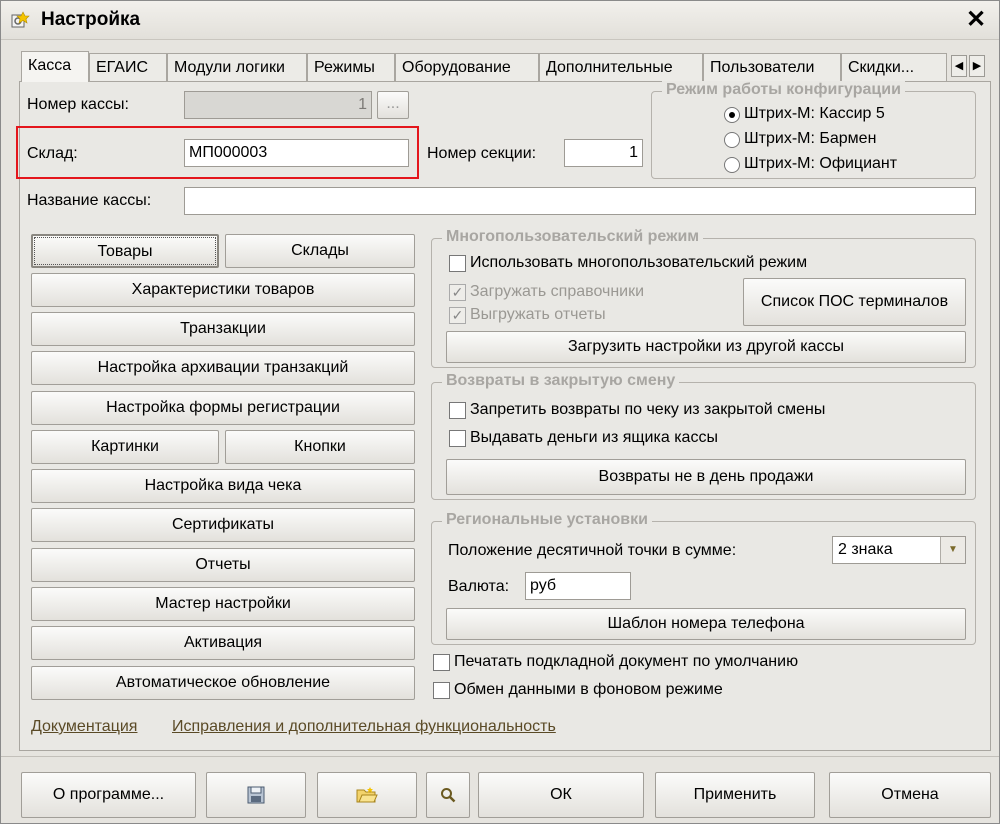 Image resolution: width=1000 pixels, height=824 pixels. I want to click on chevron-down-icon: ▼, so click(952, 550).